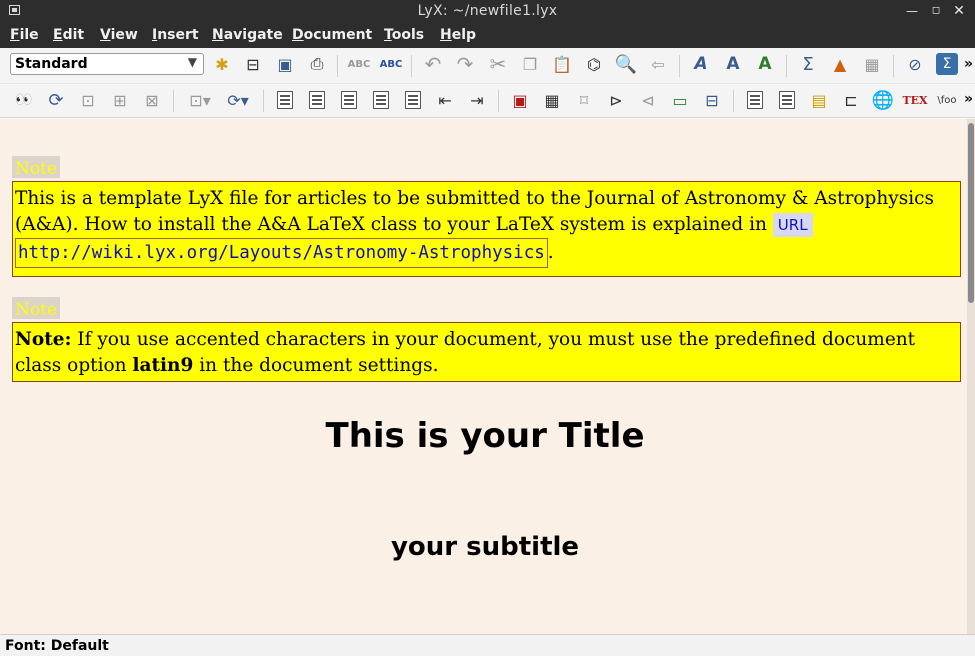 The height and width of the screenshot is (656, 975). What do you see at coordinates (458, 35) in the screenshot?
I see `menu-help: Help` at bounding box center [458, 35].